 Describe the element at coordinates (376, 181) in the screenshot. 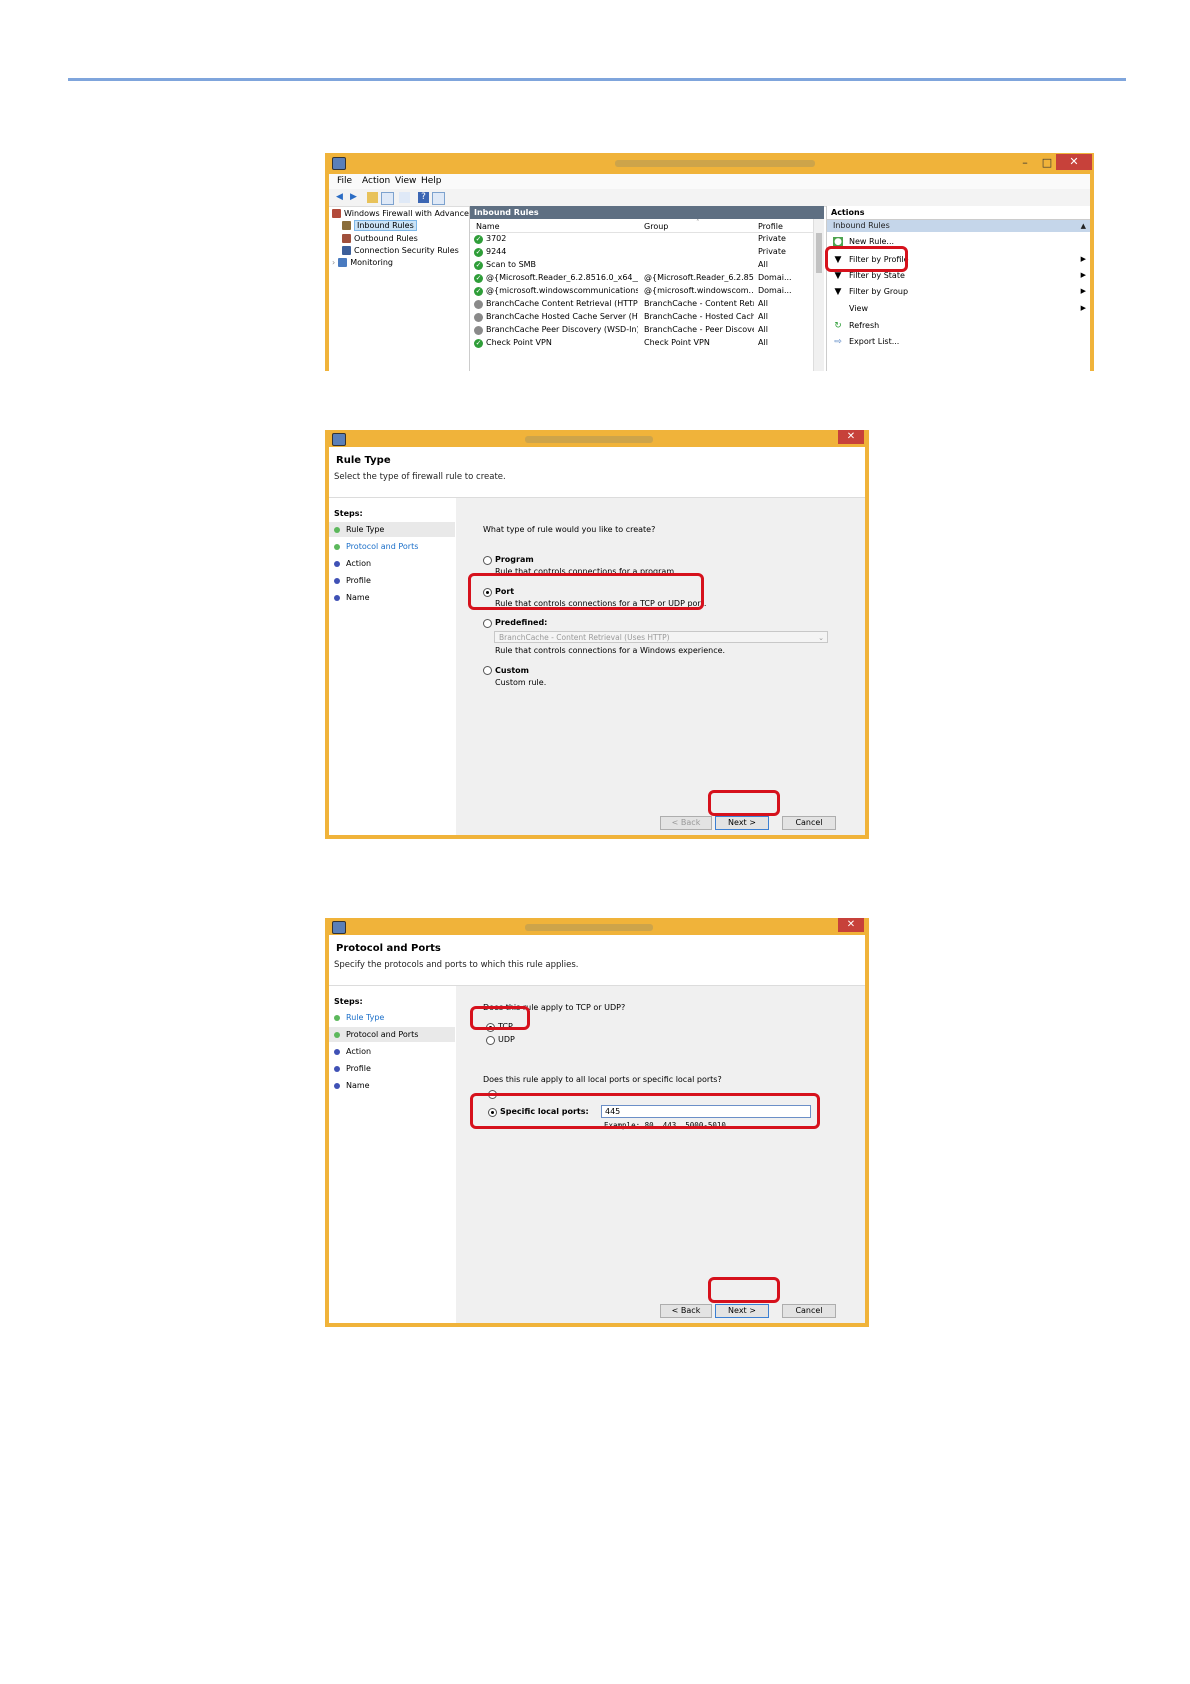

I see `menu-action: Action` at that location.